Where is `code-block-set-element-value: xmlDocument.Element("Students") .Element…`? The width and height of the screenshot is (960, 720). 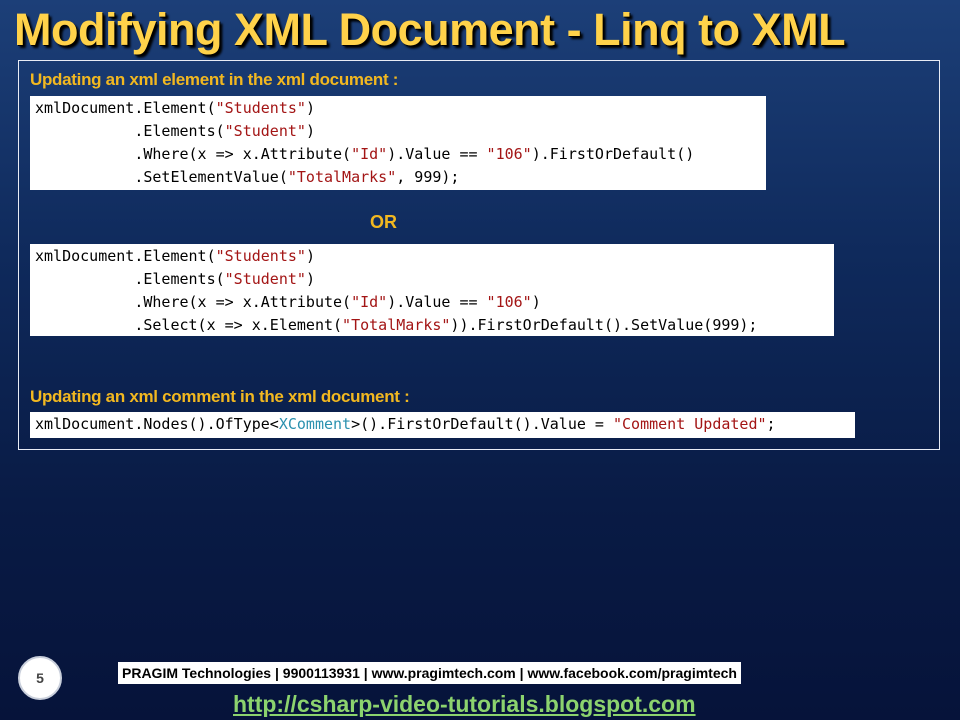
code-block-set-element-value: xmlDocument.Element("Students") .Element… is located at coordinates (398, 143).